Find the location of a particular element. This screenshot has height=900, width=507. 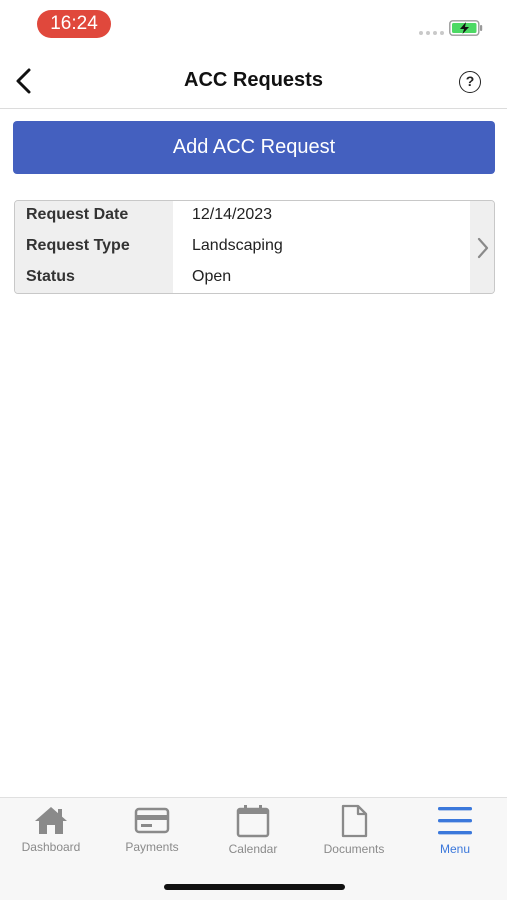

credit-card-icon is located at coordinates (152, 820).